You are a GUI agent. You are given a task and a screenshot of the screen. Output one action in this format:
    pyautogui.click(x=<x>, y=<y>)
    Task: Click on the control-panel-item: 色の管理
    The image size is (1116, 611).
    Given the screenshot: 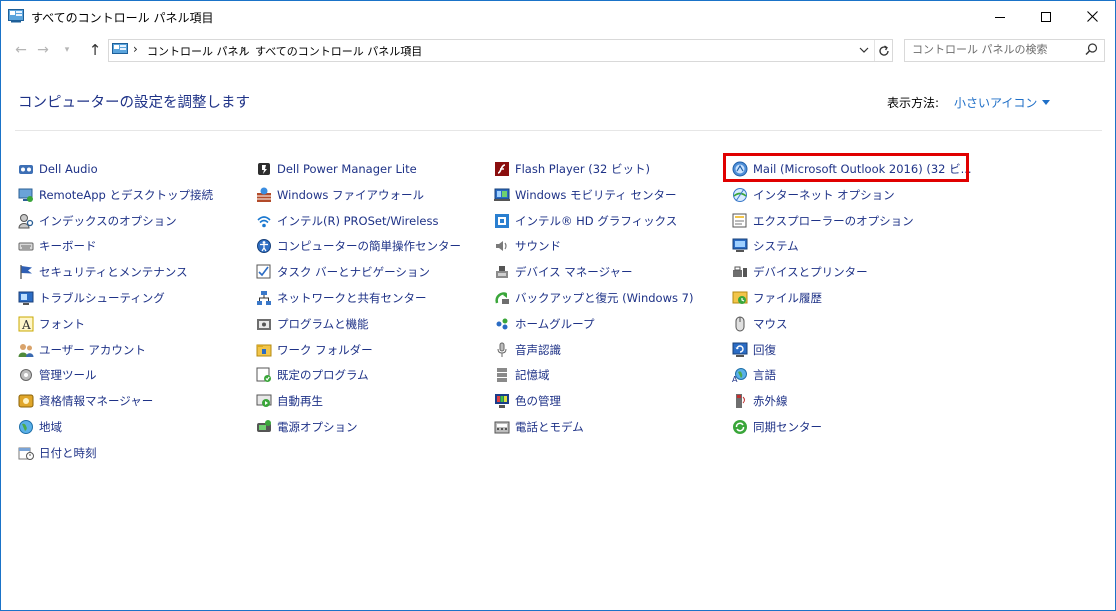 What is the action you would take?
    pyautogui.click(x=527, y=401)
    